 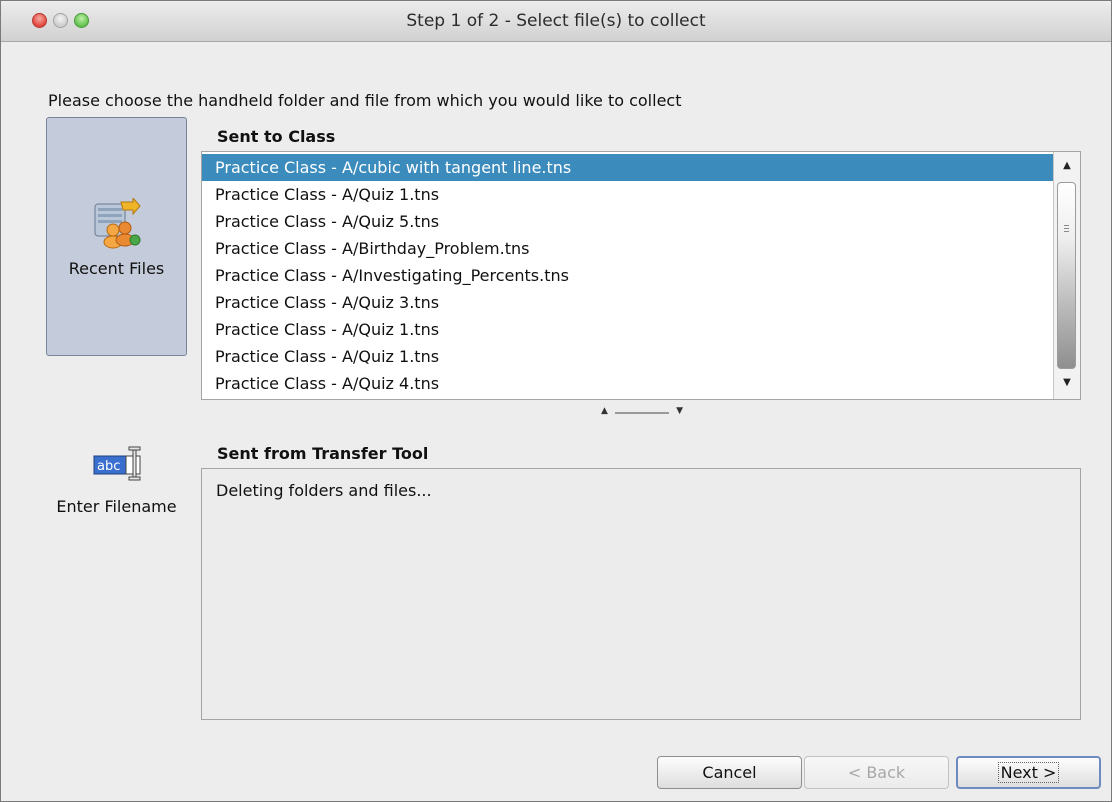 I want to click on cancel-button: Cancel, so click(x=729, y=772).